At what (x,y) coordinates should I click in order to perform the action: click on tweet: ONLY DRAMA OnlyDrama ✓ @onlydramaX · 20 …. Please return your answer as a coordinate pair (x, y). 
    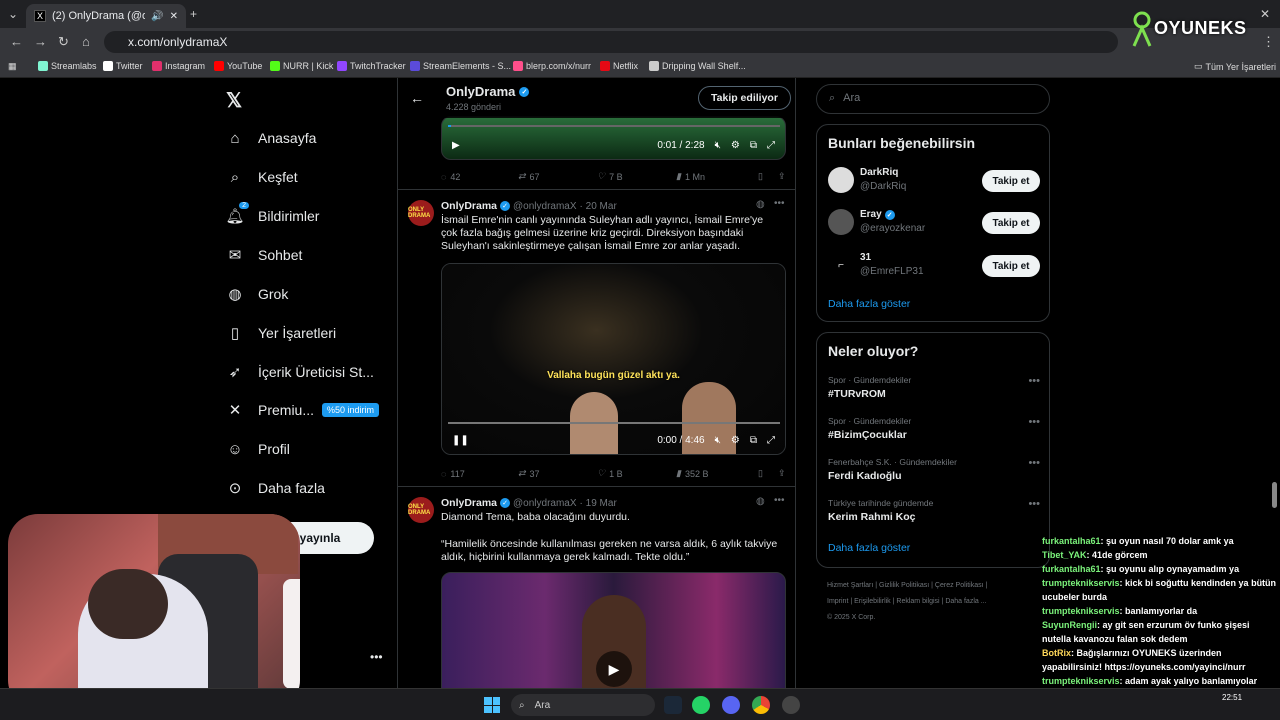
    Looking at the image, I should click on (596, 338).